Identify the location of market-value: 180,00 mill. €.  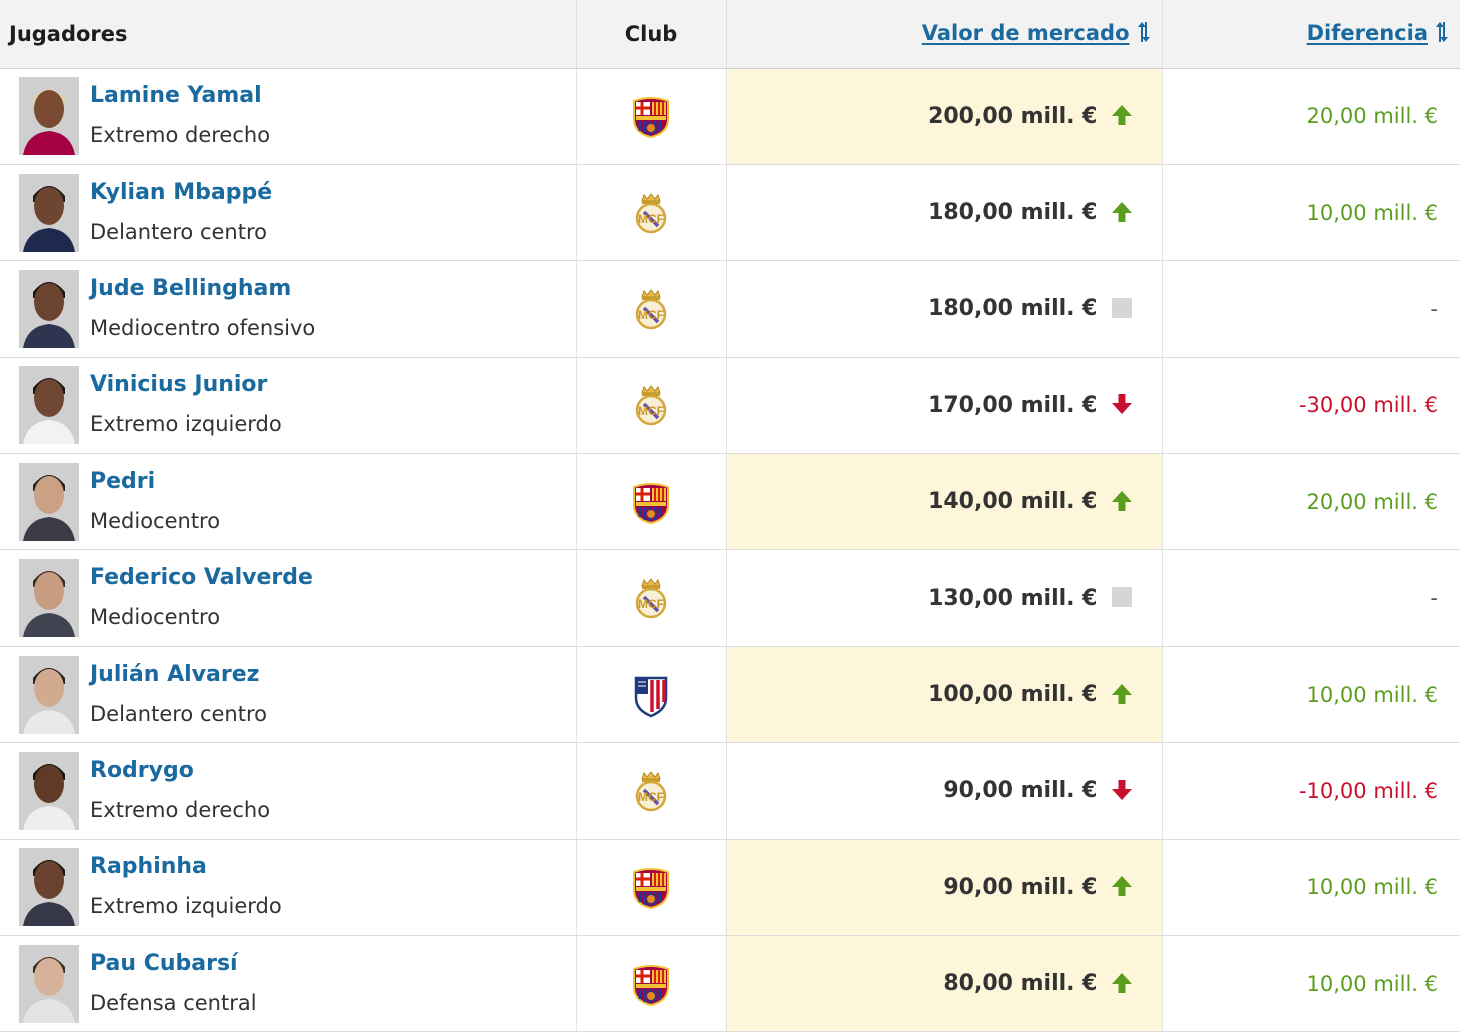
(1013, 309).